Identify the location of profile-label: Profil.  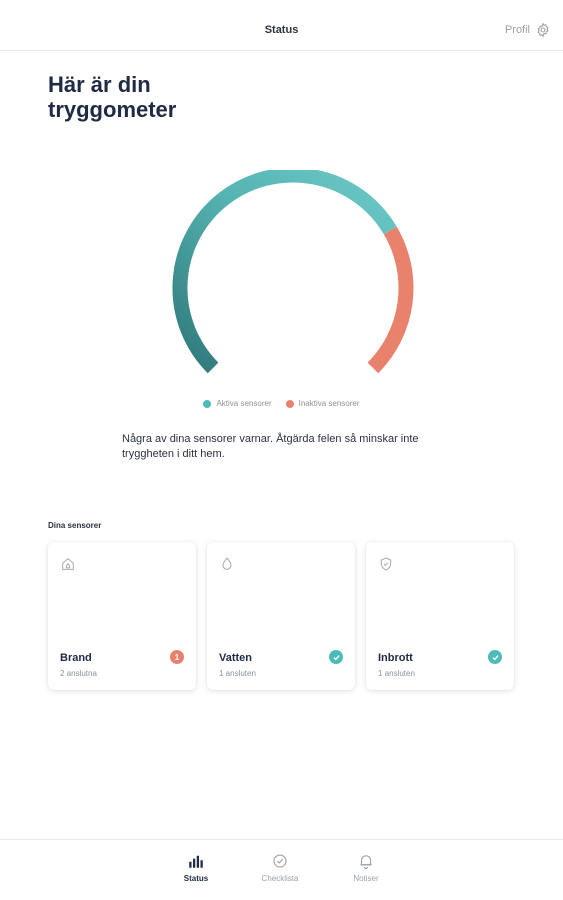
(517, 30).